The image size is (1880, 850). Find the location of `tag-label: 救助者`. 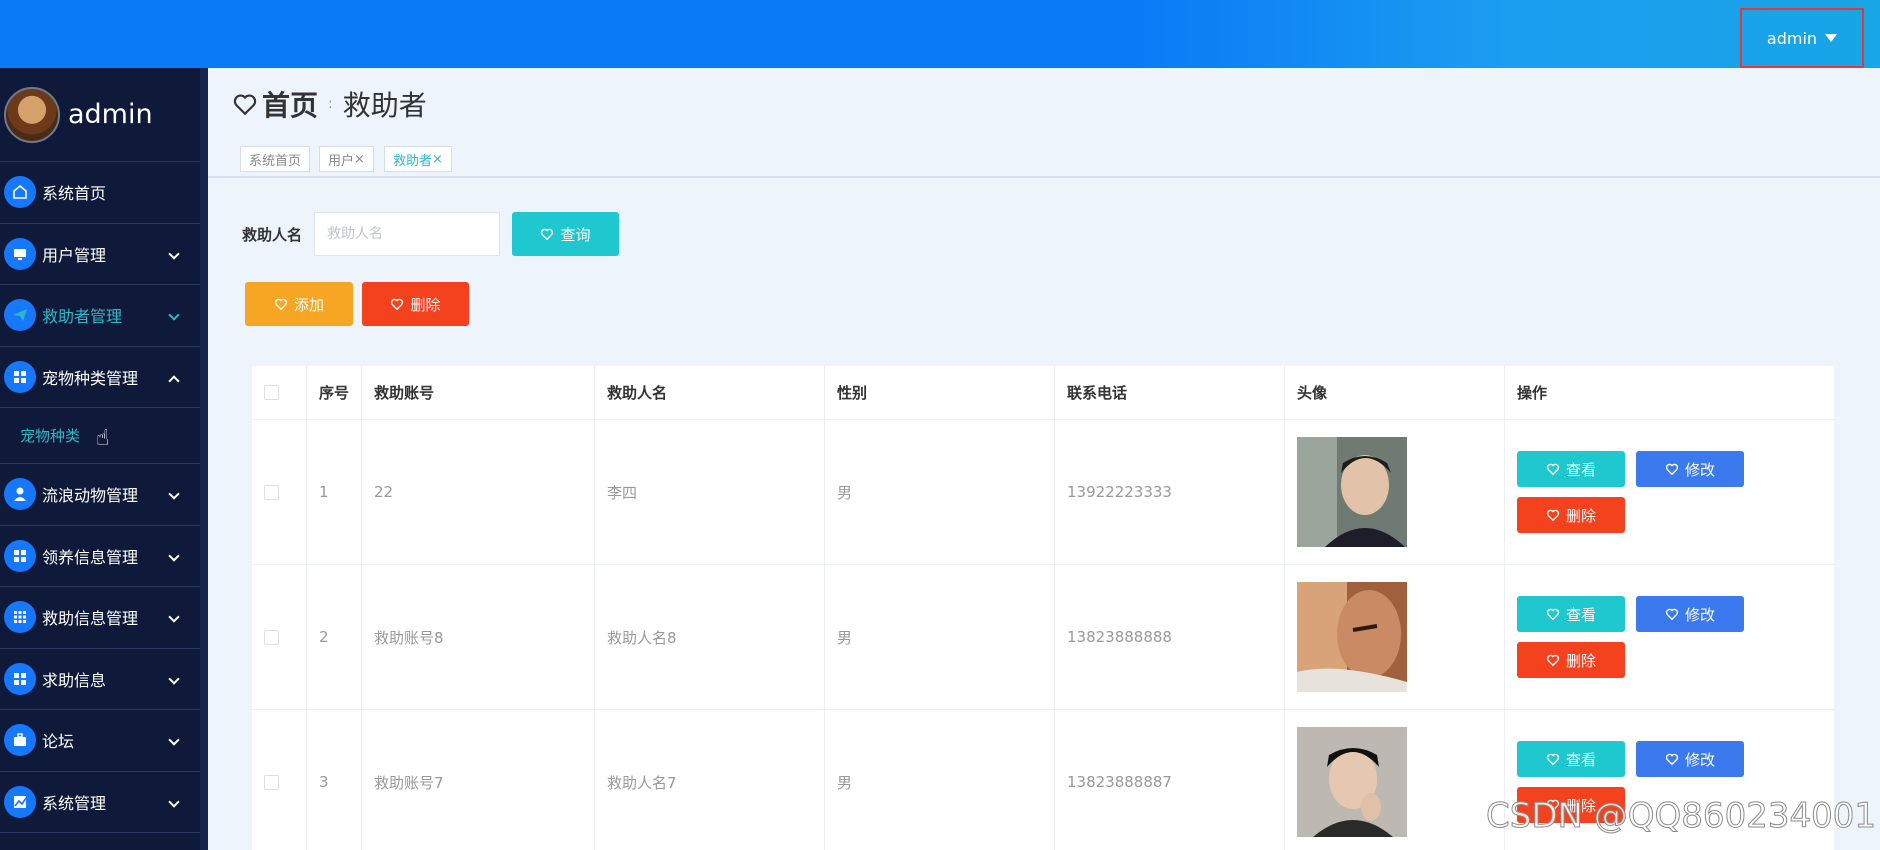

tag-label: 救助者 is located at coordinates (413, 161).